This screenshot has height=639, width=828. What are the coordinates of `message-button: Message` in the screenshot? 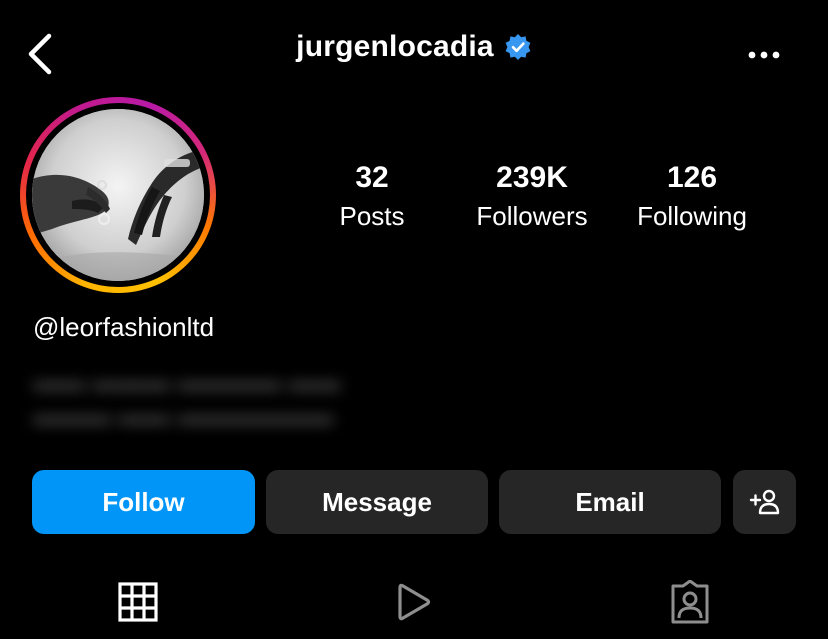 It's located at (377, 502).